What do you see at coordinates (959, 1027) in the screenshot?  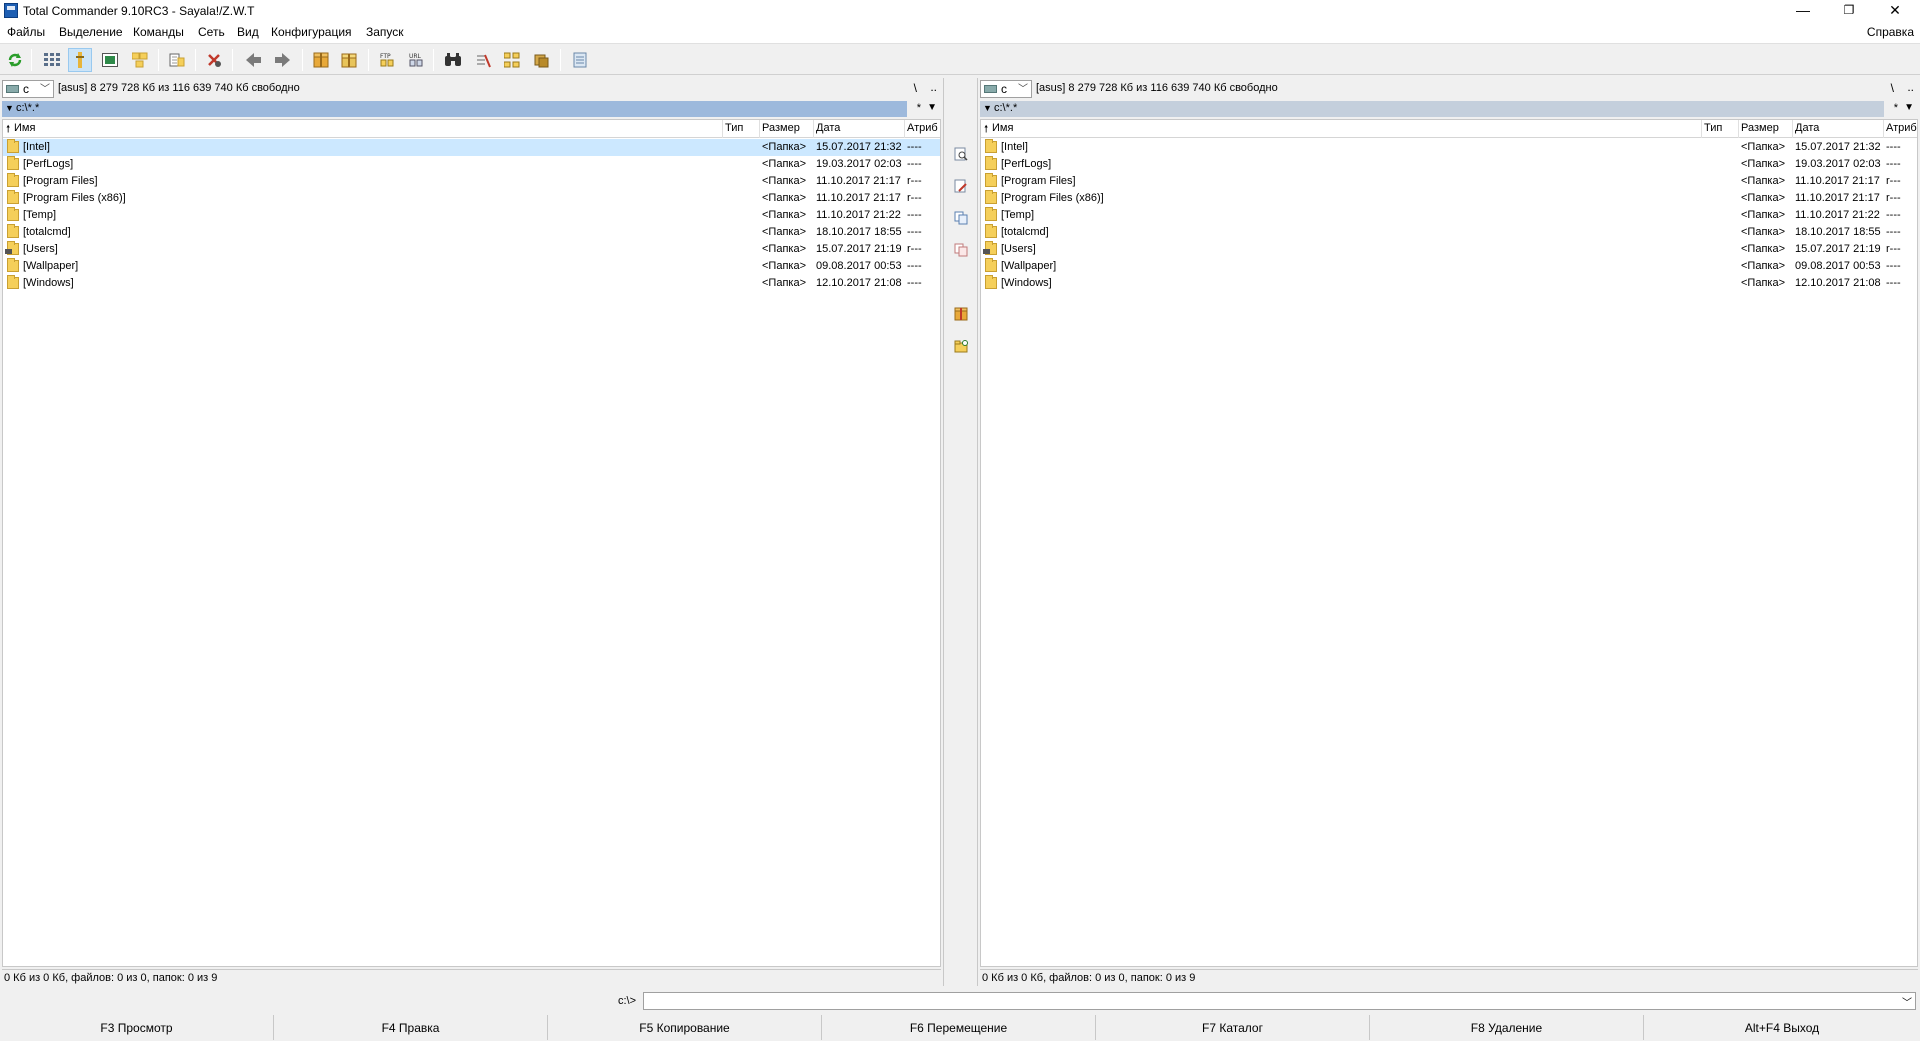 I see `f6-move-button: F6 Перемещение` at bounding box center [959, 1027].